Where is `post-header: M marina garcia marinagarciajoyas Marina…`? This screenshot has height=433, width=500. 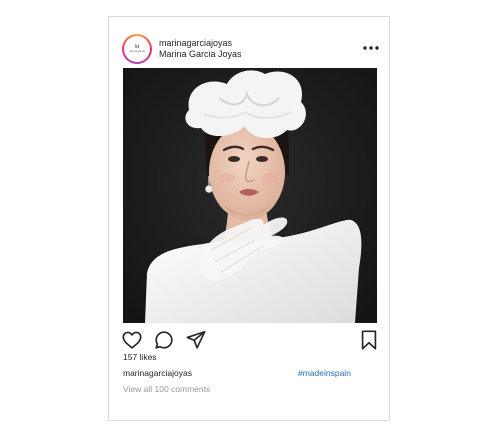 post-header: M marina garcia marinagarciajoyas Marina… is located at coordinates (249, 42).